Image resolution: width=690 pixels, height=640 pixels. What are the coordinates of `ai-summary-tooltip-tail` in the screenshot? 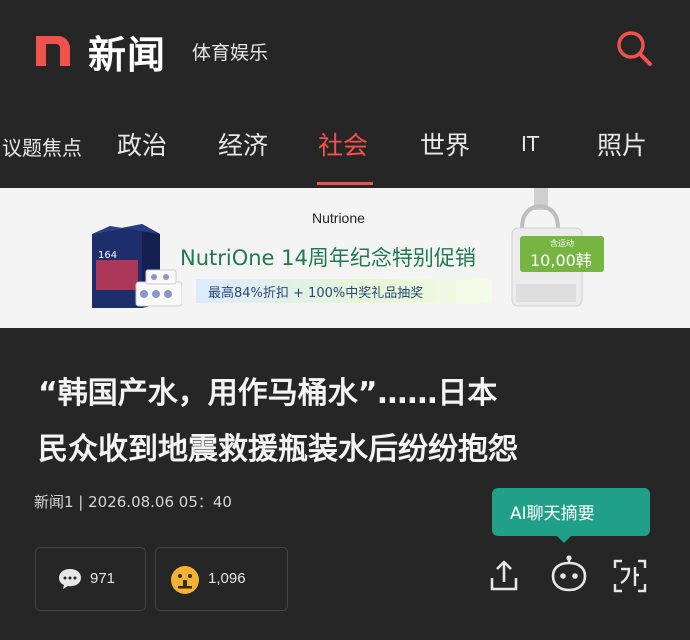 It's located at (564, 538).